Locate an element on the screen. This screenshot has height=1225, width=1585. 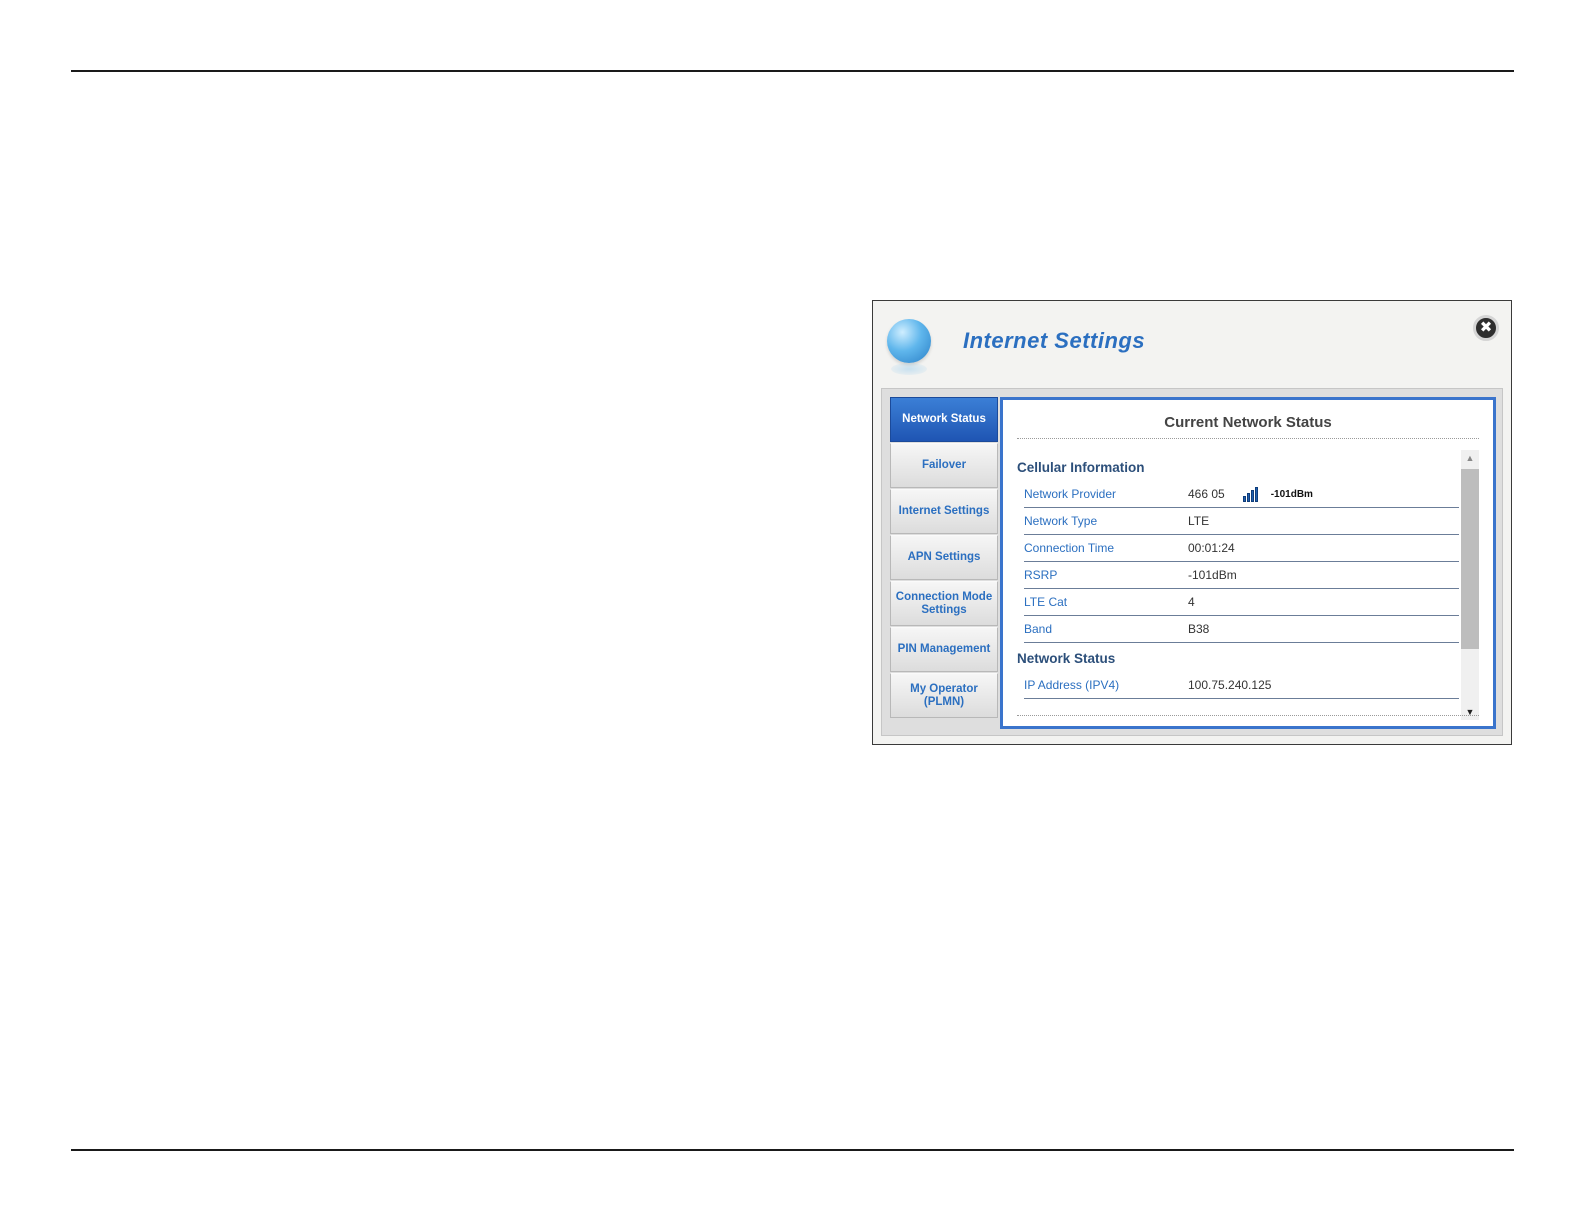
info-row-network-provider: Network Provider 466 05 -101dBm is located at coordinates (1241, 494).